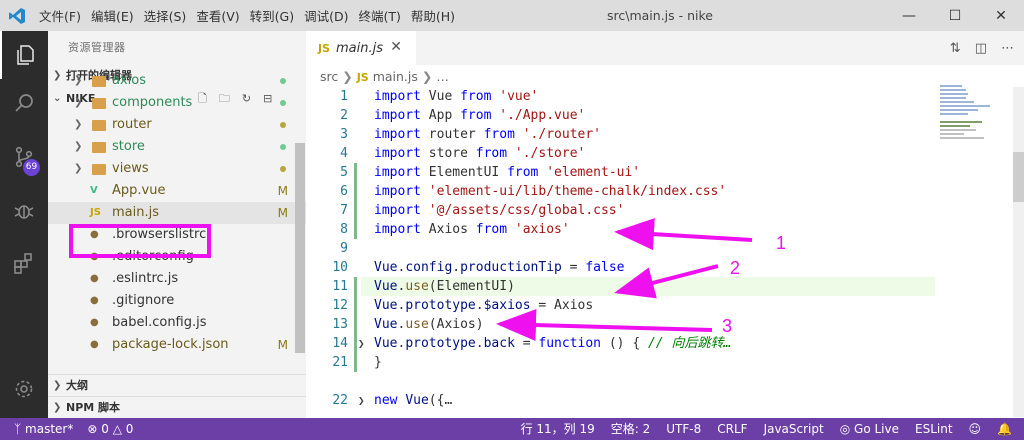 The width and height of the screenshot is (1024, 440). I want to click on tab-bar: JS main.js ✕ ⇅ ◫ ⋯, so click(665, 48).